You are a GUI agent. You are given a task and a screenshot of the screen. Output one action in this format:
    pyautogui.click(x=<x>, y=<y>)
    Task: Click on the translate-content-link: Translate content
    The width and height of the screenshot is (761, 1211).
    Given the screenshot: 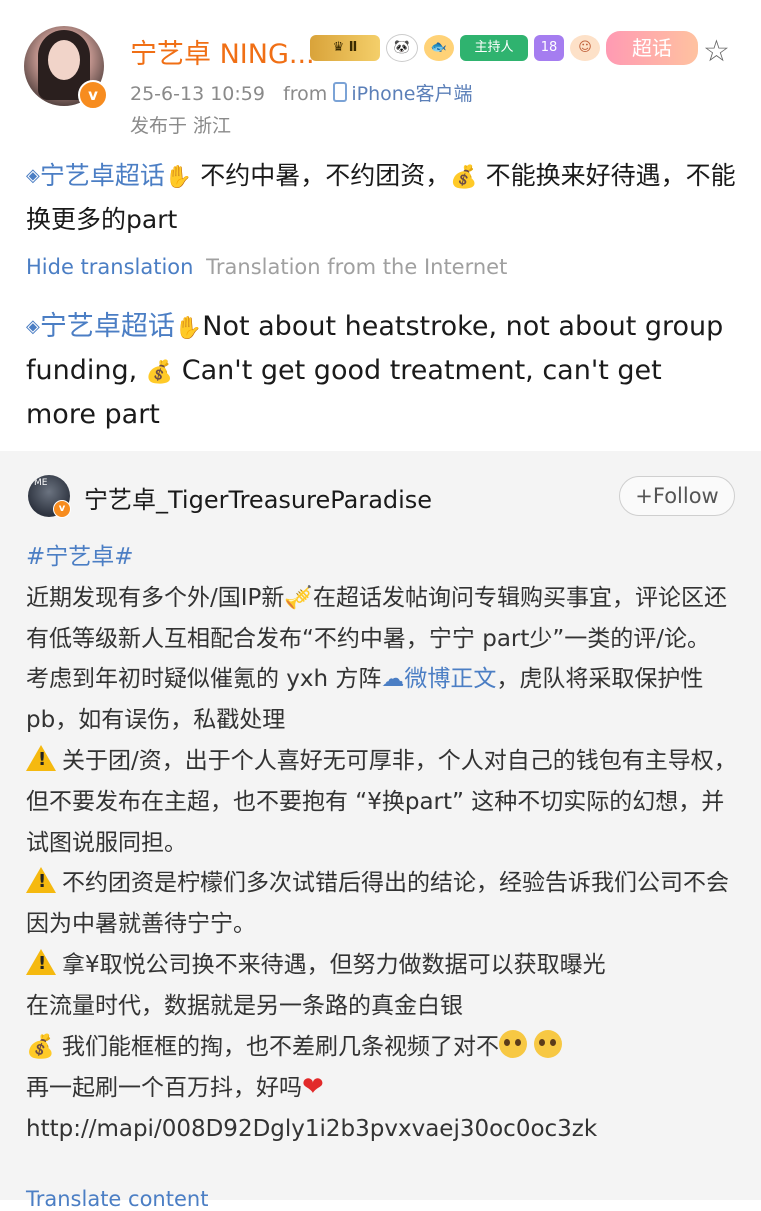 What is the action you would take?
    pyautogui.click(x=117, y=1199)
    